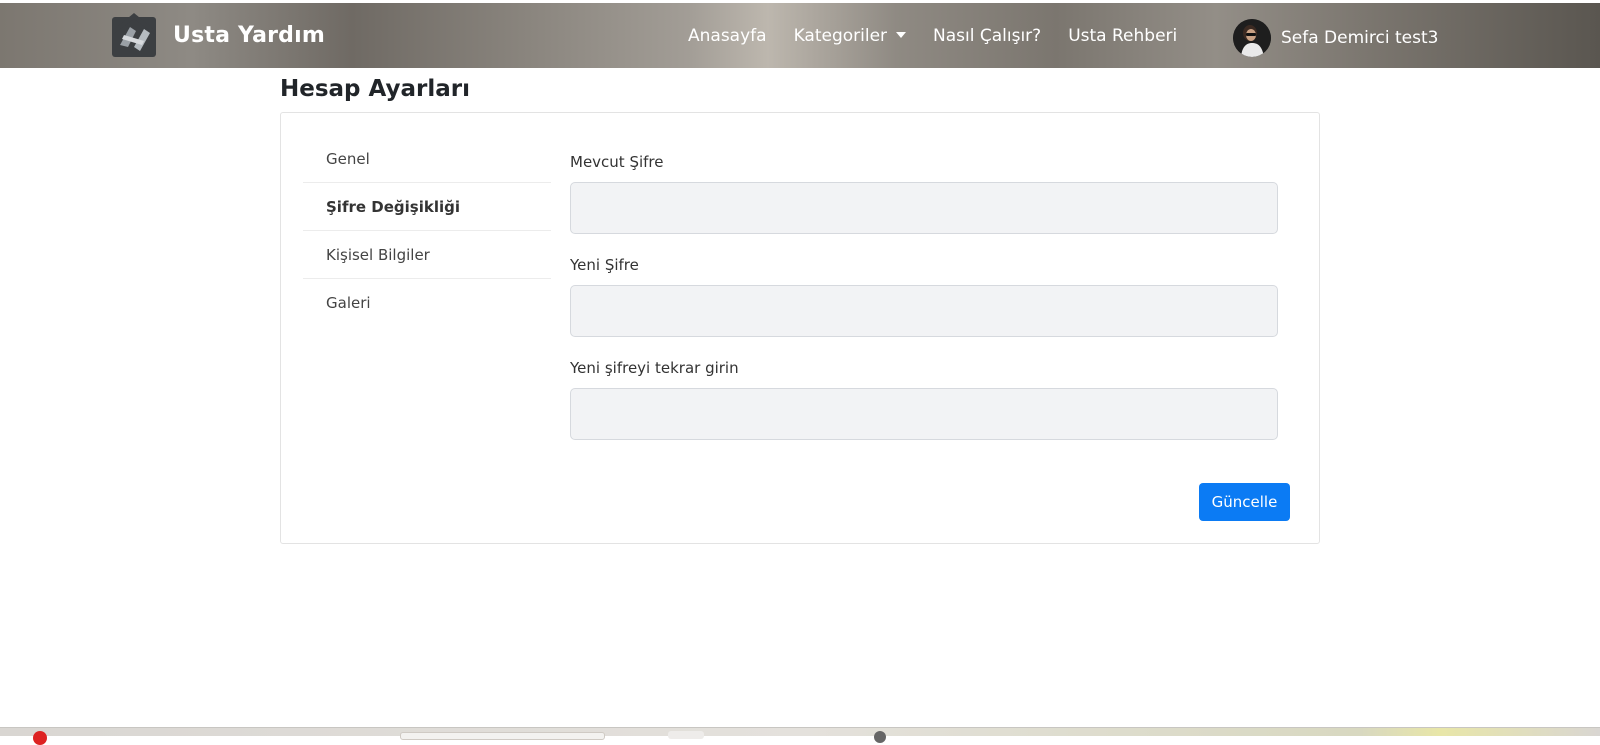 This screenshot has height=745, width=1600. I want to click on new-password-group: Yeni Şifre, so click(924, 294).